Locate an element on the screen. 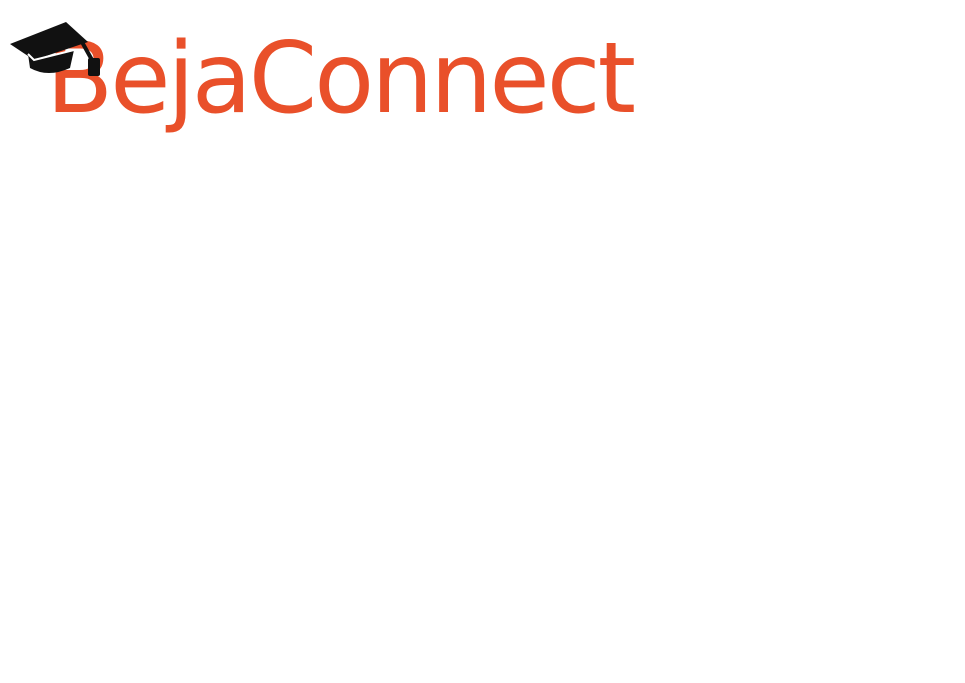  brand-name: BejaConnect is located at coordinates (341, 79).